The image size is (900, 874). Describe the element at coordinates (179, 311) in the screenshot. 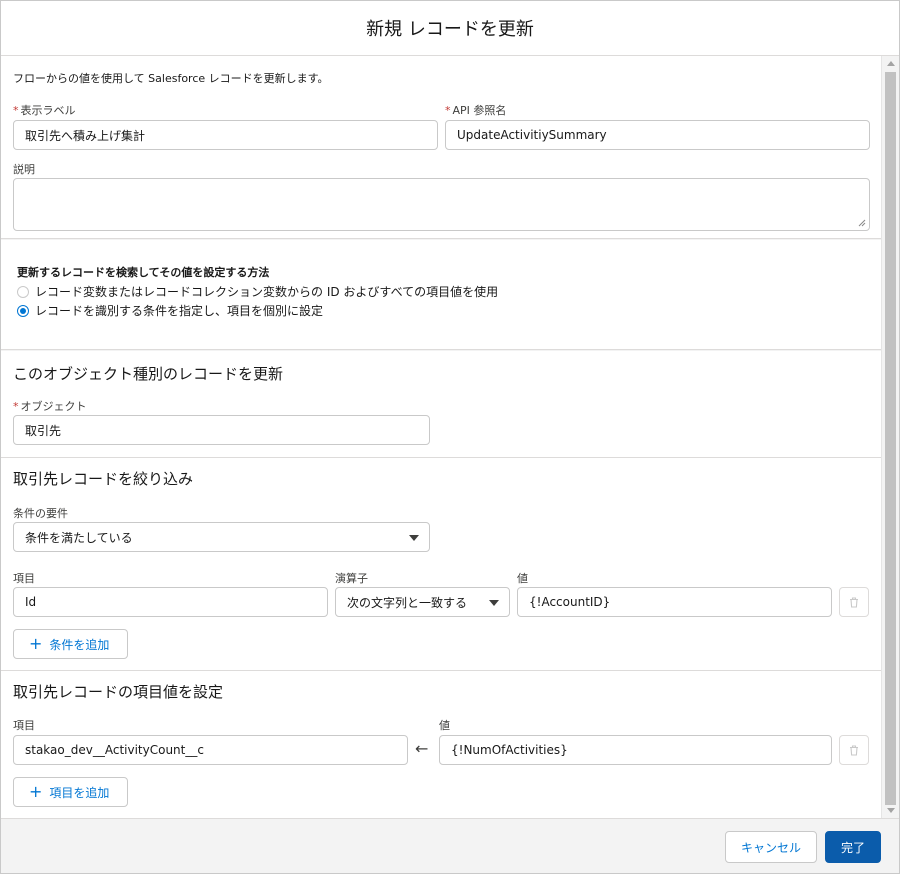

I see `method-option-label: レコードを識別する条件を指定し、項目を個別に設定` at that location.